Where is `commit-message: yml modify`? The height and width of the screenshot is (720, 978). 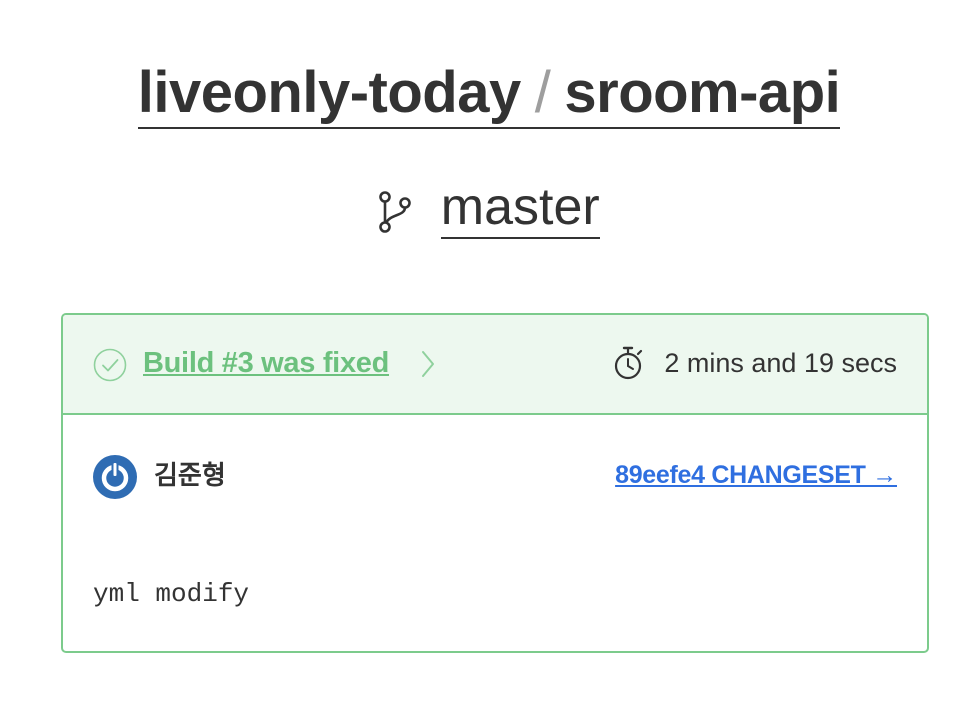 commit-message: yml modify is located at coordinates (171, 594).